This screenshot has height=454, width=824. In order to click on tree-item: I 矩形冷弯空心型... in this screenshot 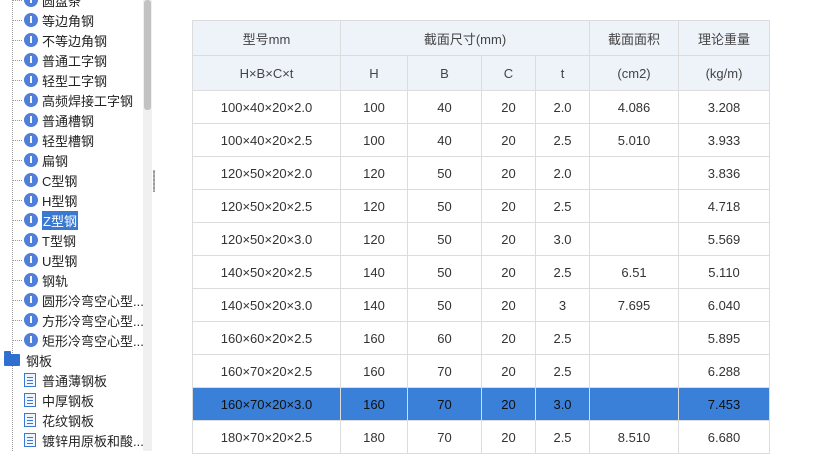, I will do `click(77, 340)`.